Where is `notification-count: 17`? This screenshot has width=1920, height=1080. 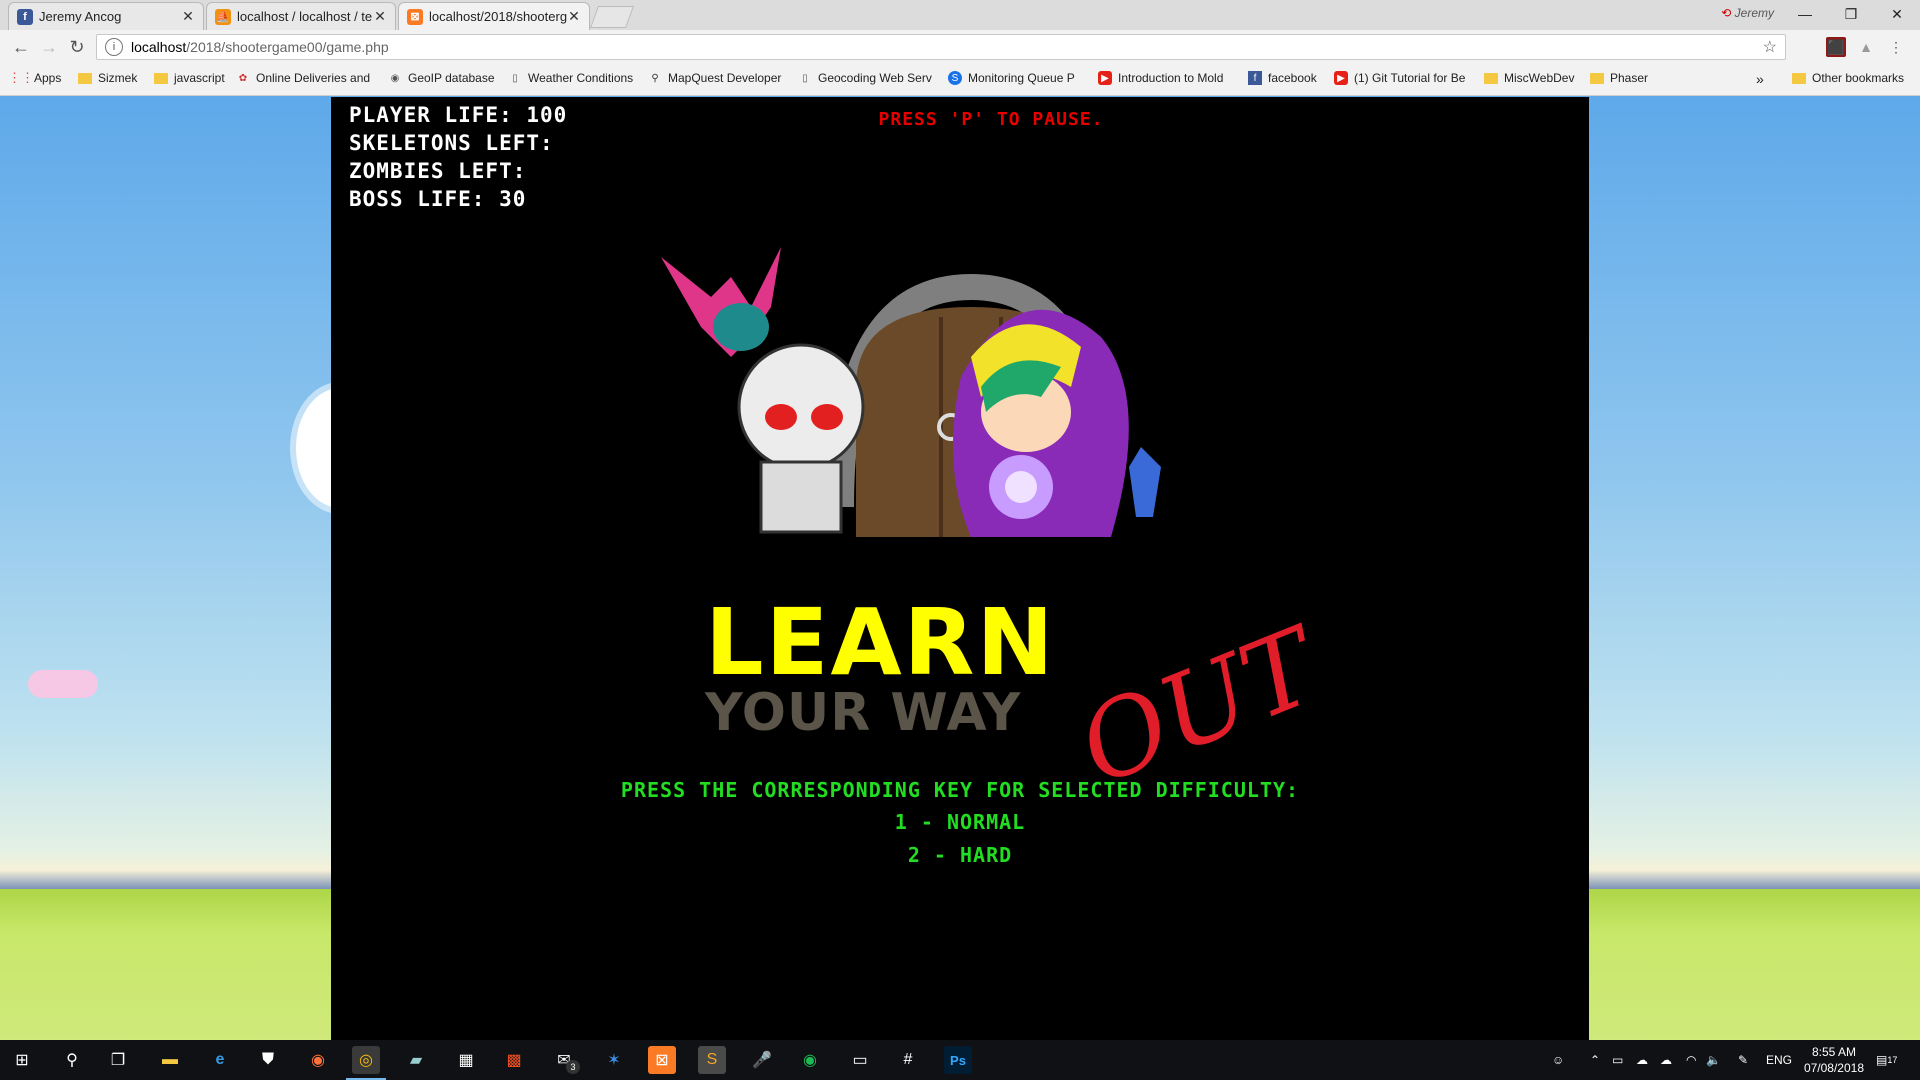 notification-count: 17 is located at coordinates (1892, 1060).